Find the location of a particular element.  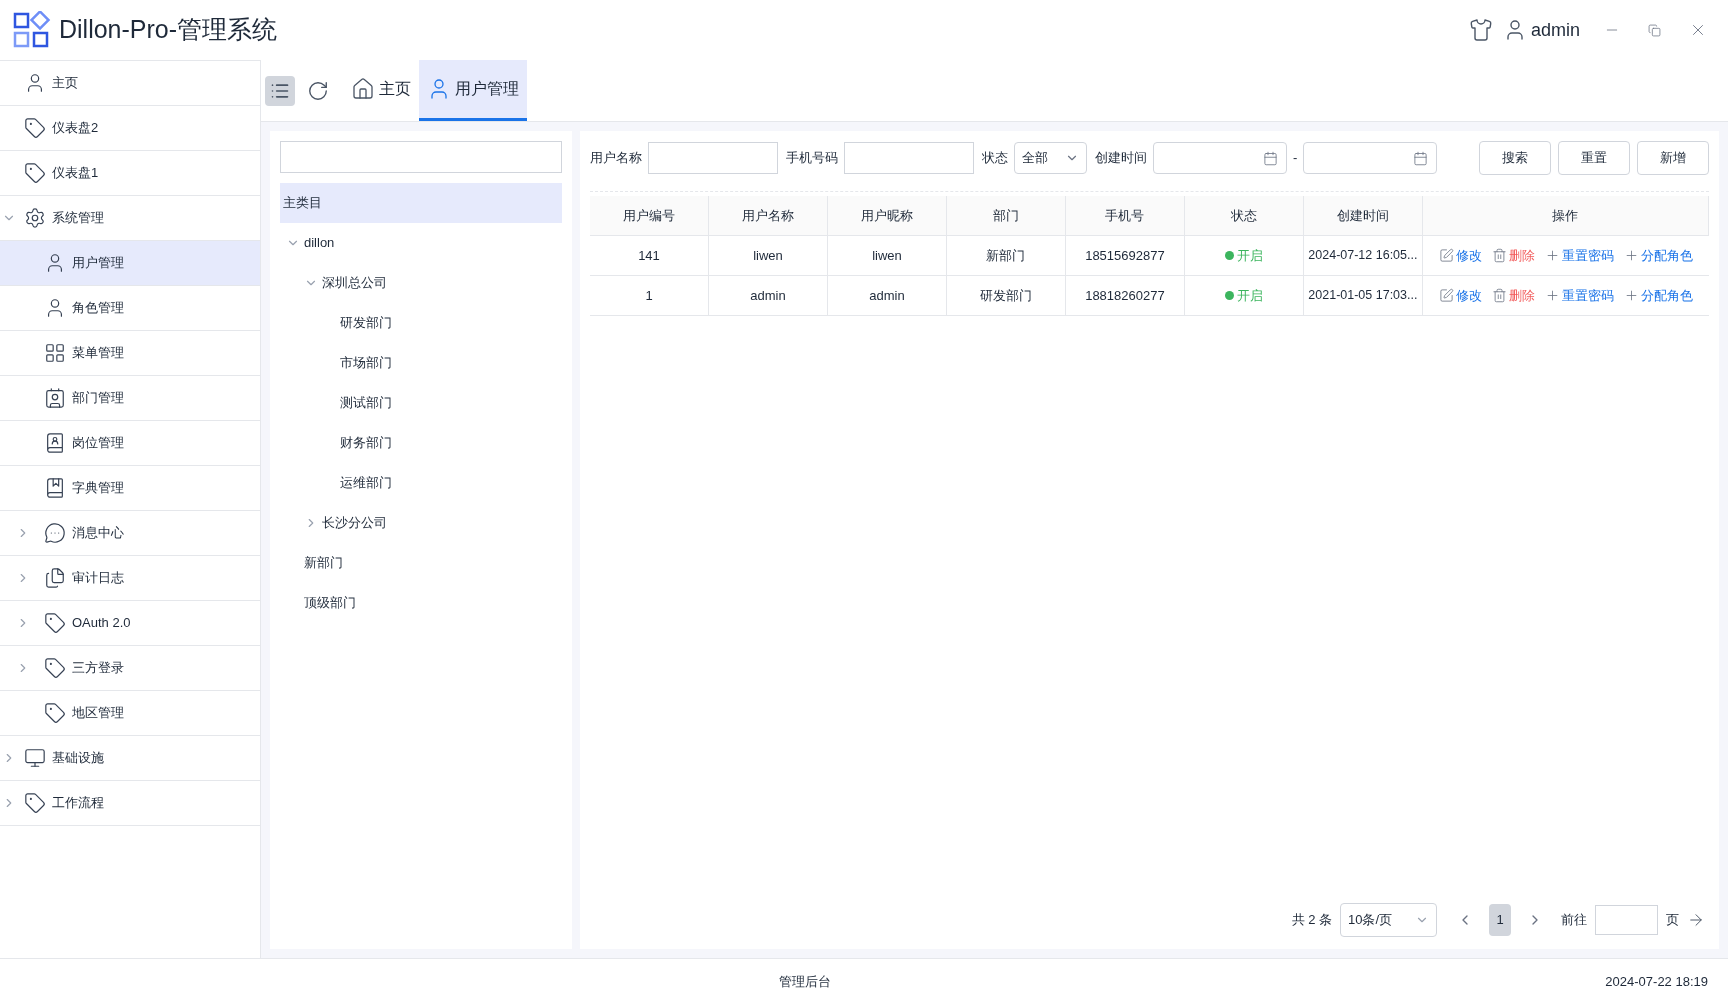

sidebar-label: 菜单管理 is located at coordinates (98, 353).